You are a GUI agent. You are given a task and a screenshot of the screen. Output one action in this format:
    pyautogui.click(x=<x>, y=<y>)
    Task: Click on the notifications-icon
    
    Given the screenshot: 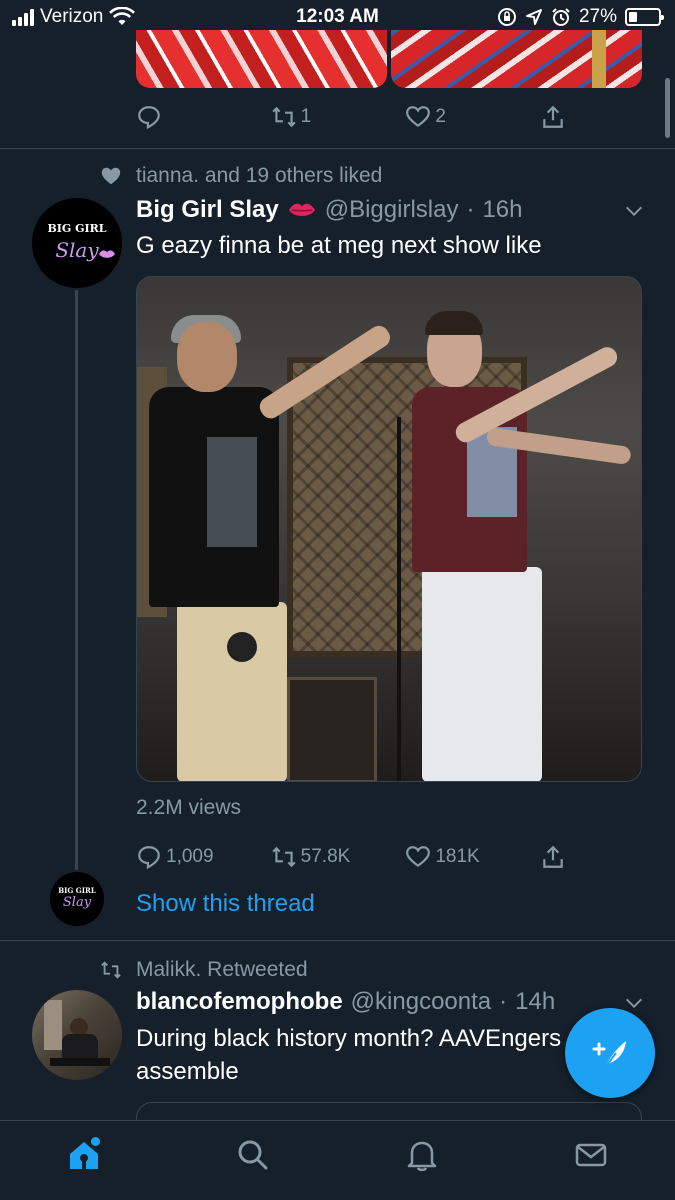 What is the action you would take?
    pyautogui.click(x=422, y=1156)
    